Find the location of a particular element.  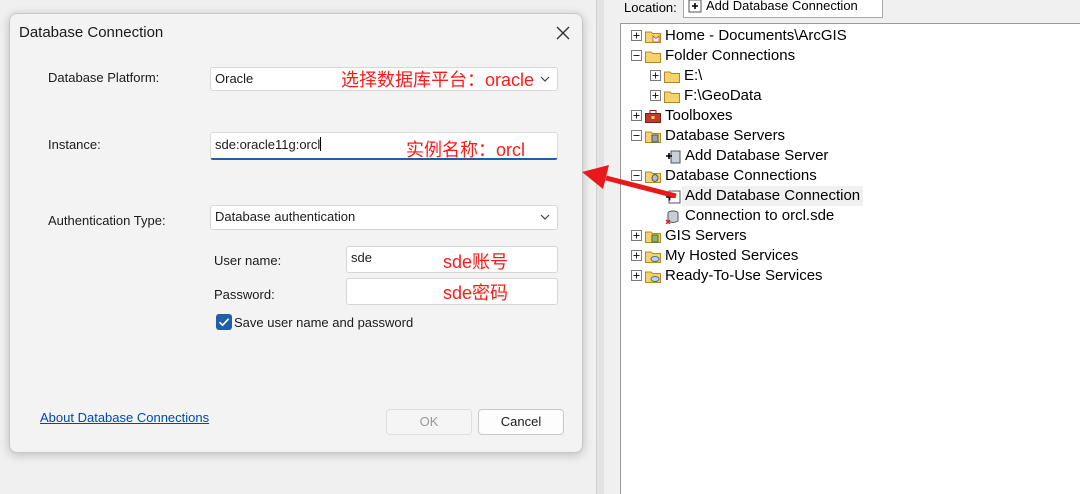

ok-button: OK is located at coordinates (429, 422).